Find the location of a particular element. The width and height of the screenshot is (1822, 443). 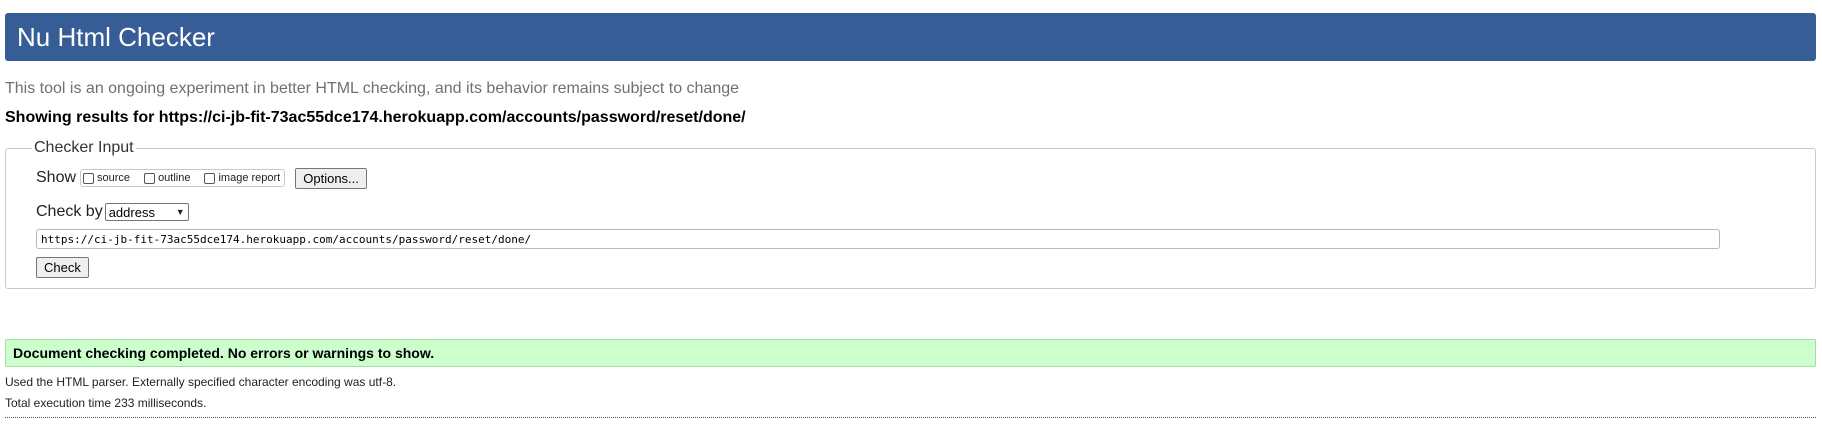

check-by-label: Check by is located at coordinates (69, 211).